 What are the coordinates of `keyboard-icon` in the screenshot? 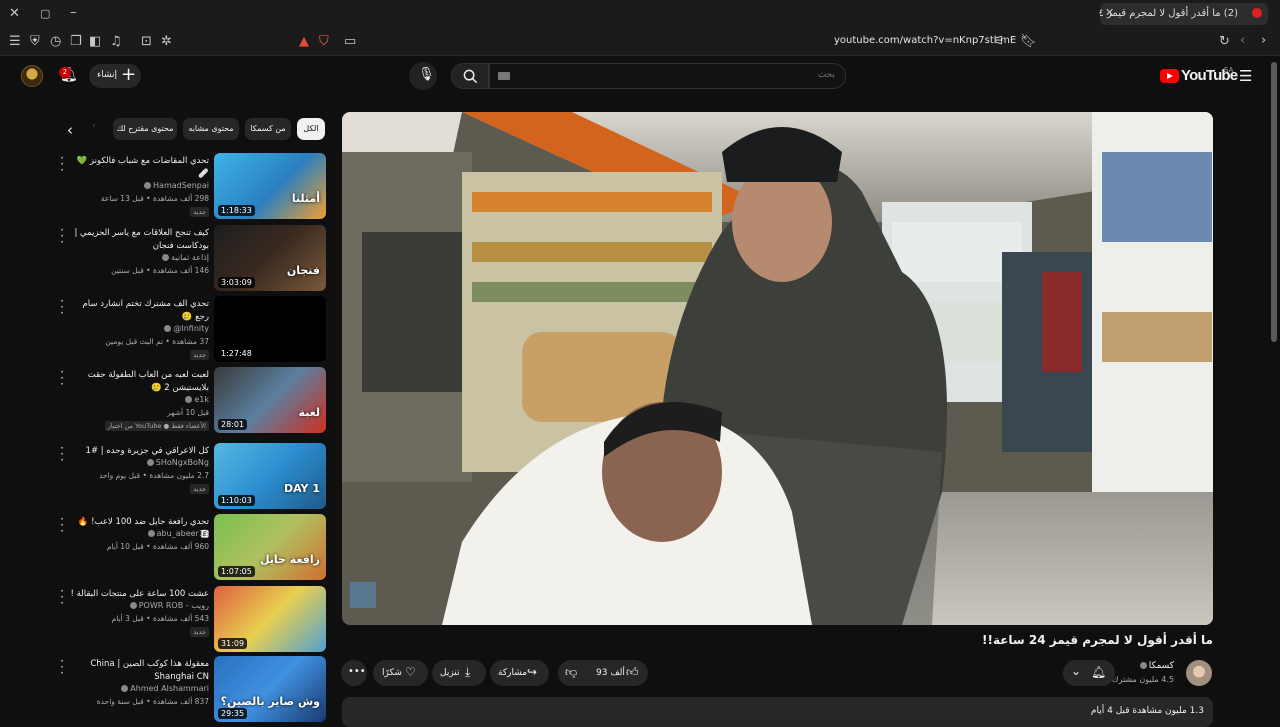 It's located at (504, 76).